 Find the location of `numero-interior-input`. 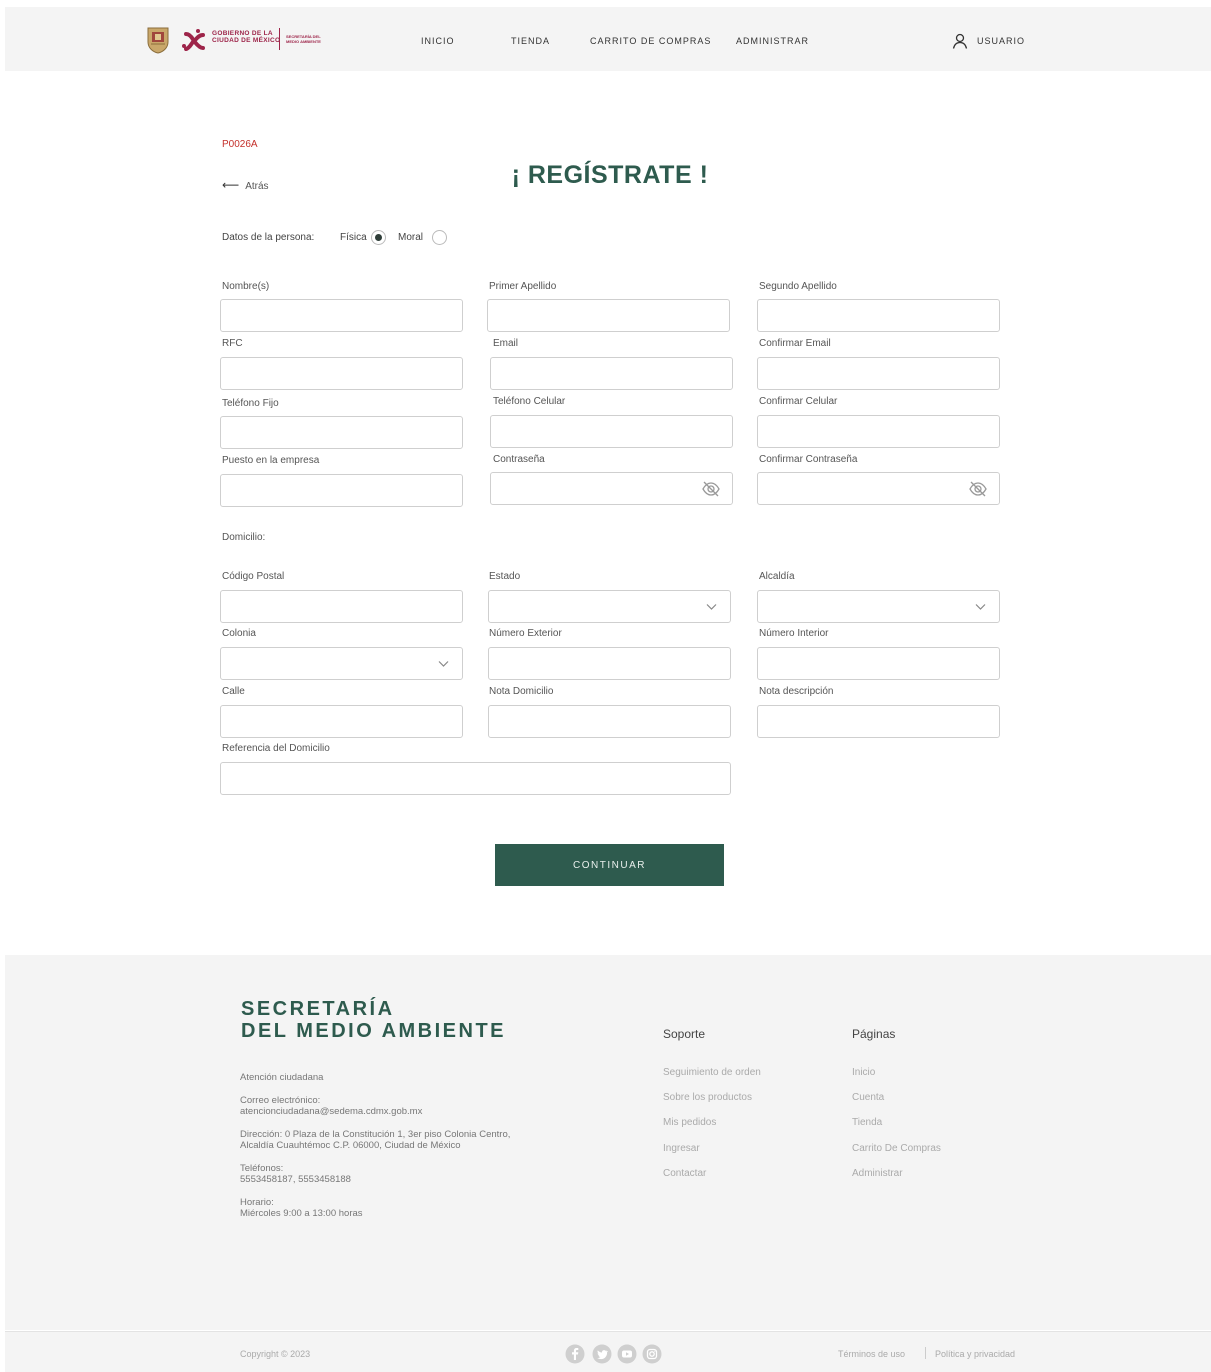

numero-interior-input is located at coordinates (878, 663).